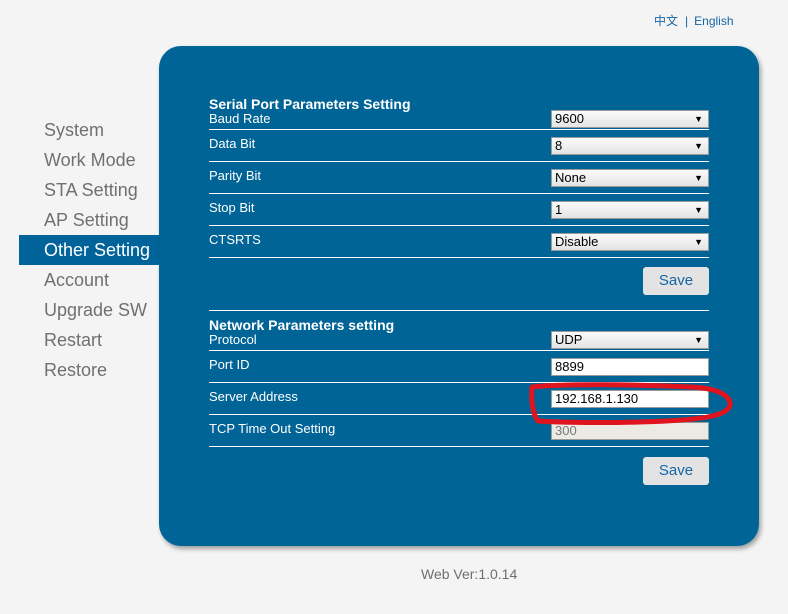 Image resolution: width=788 pixels, height=614 pixels. I want to click on sidebar-item-restore: Restore, so click(89, 370).